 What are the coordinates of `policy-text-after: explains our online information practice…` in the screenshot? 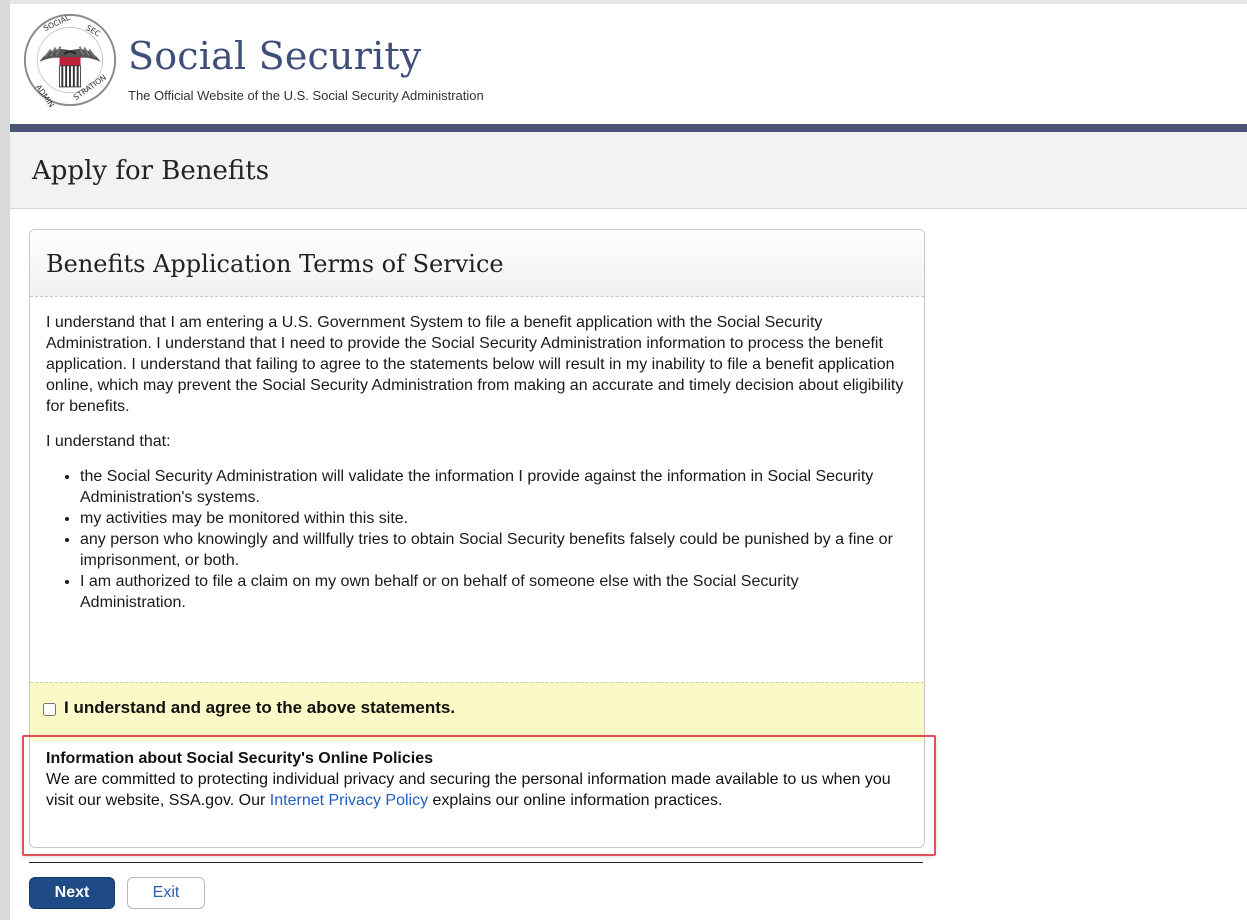 It's located at (575, 800).